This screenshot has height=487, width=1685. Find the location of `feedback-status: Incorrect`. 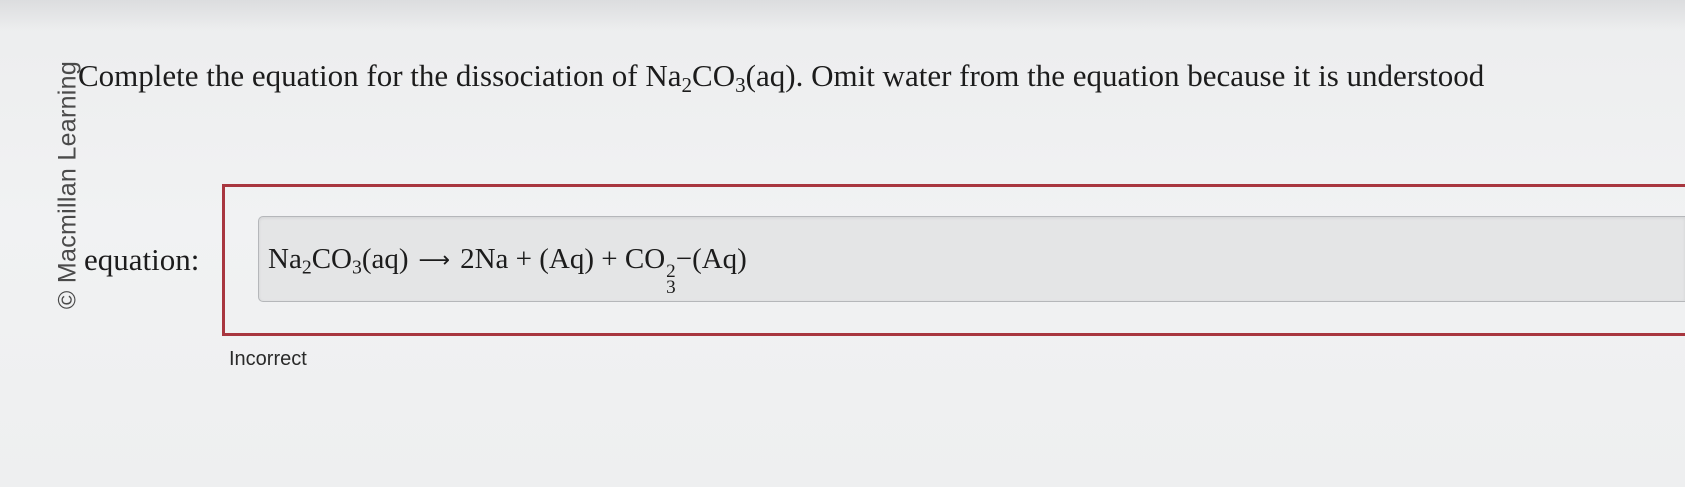

feedback-status: Incorrect is located at coordinates (268, 359).